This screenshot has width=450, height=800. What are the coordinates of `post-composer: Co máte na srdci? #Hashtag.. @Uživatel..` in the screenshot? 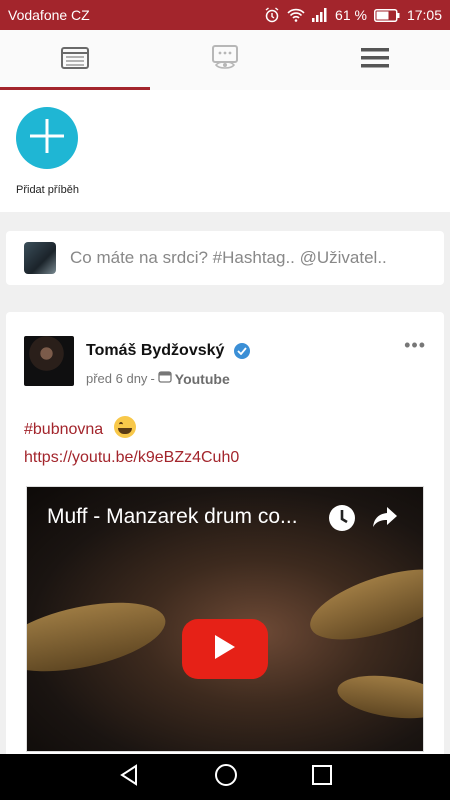 It's located at (225, 258).